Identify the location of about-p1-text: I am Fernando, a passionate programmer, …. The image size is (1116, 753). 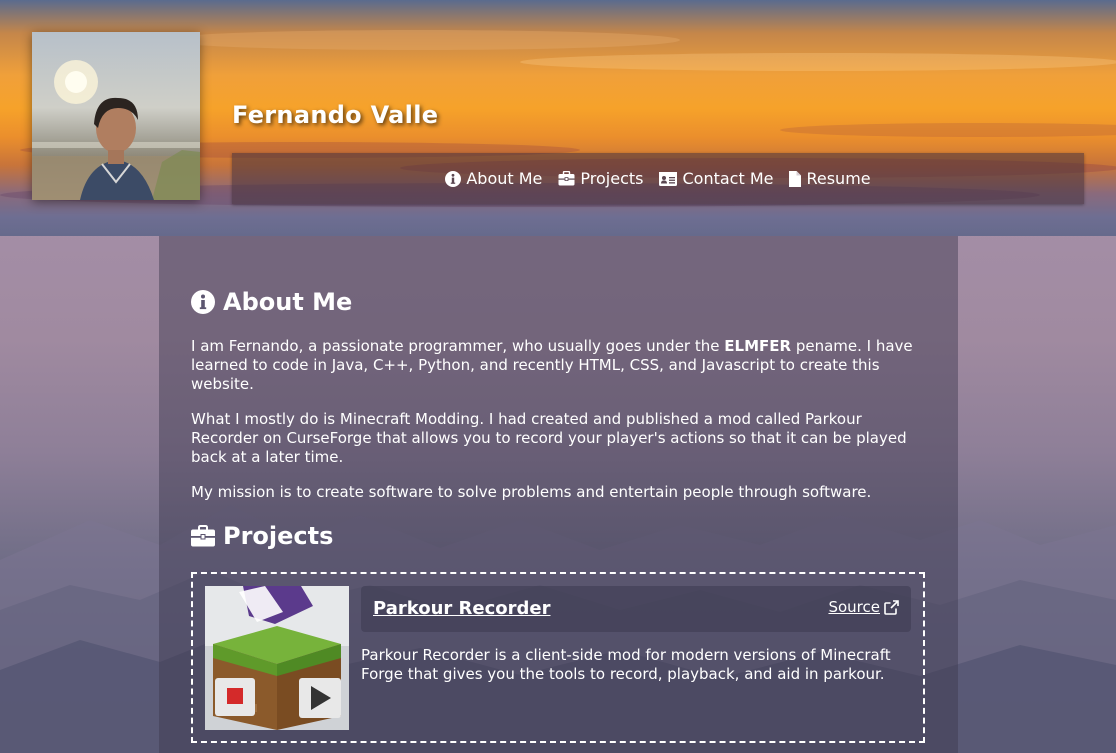
(458, 346).